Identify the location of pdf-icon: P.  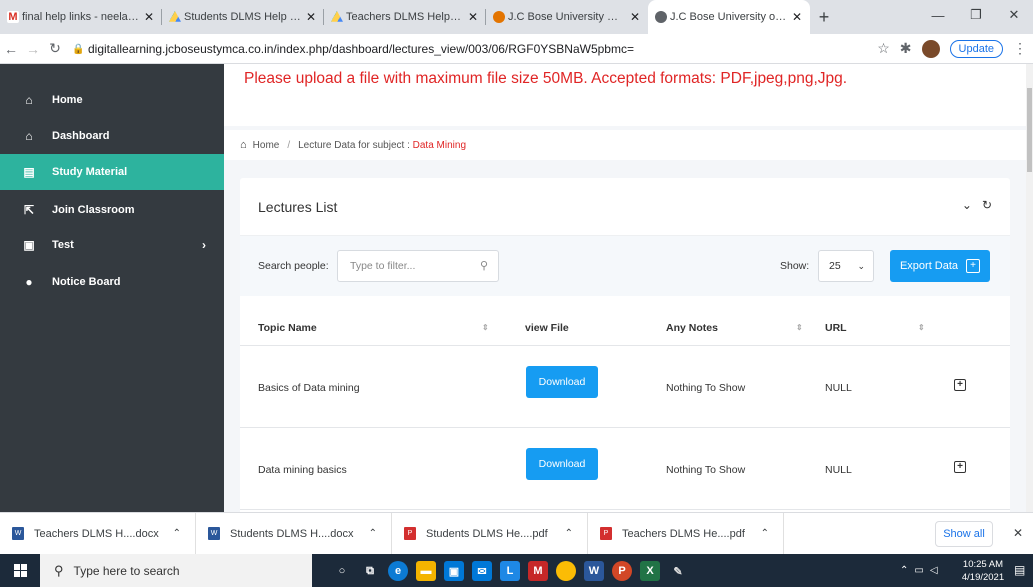
(410, 533).